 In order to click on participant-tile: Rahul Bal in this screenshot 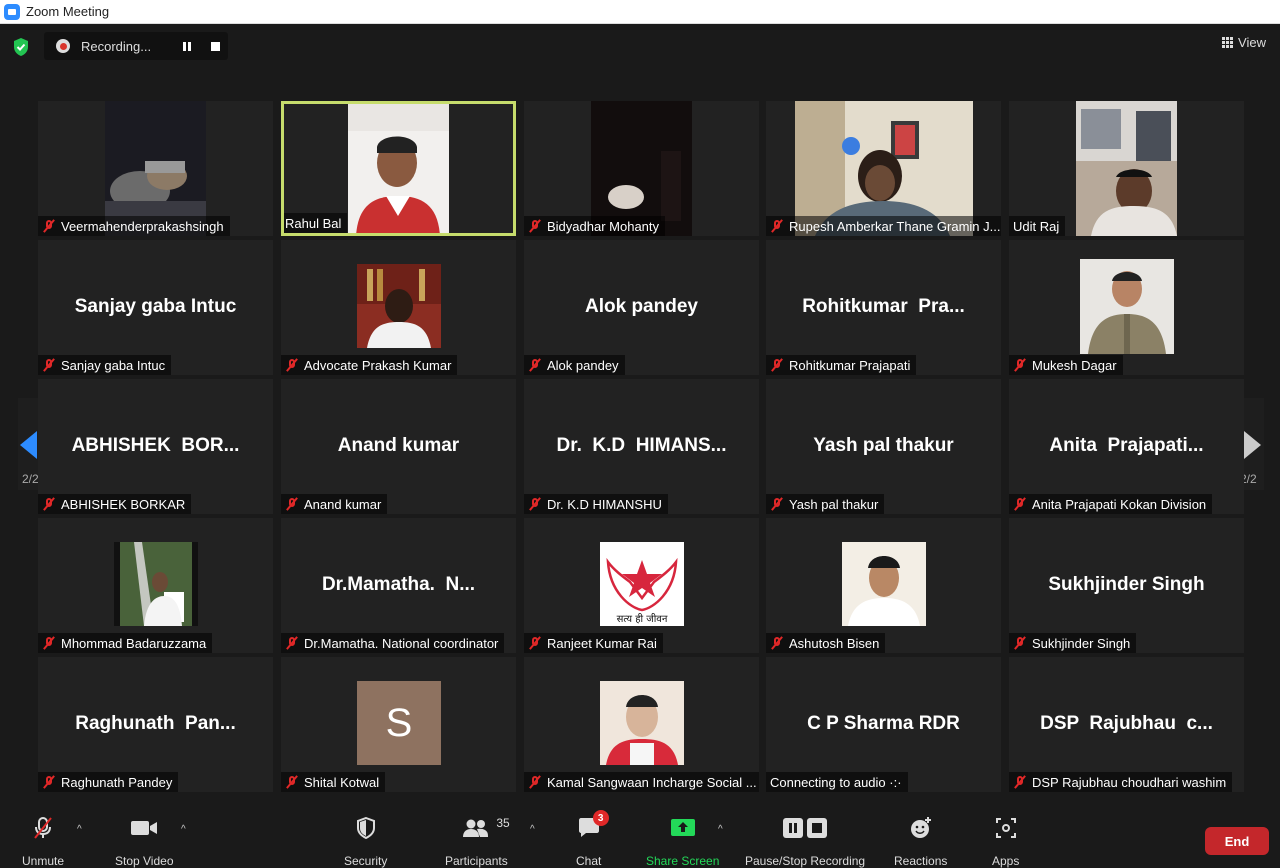, I will do `click(398, 168)`.